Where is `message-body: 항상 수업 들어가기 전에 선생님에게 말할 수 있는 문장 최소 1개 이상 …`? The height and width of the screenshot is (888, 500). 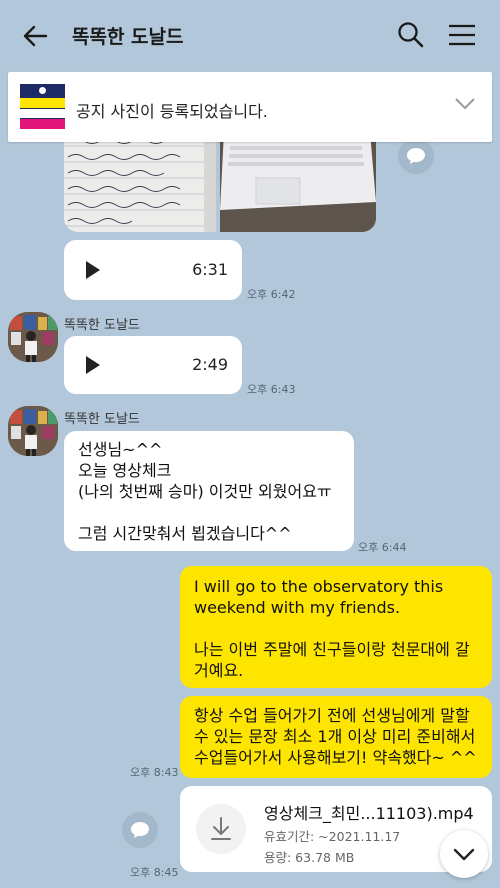
message-body: 항상 수업 들어가기 전에 선생님에게 말할 수 있는 문장 최소 1개 이상 … is located at coordinates (335, 736).